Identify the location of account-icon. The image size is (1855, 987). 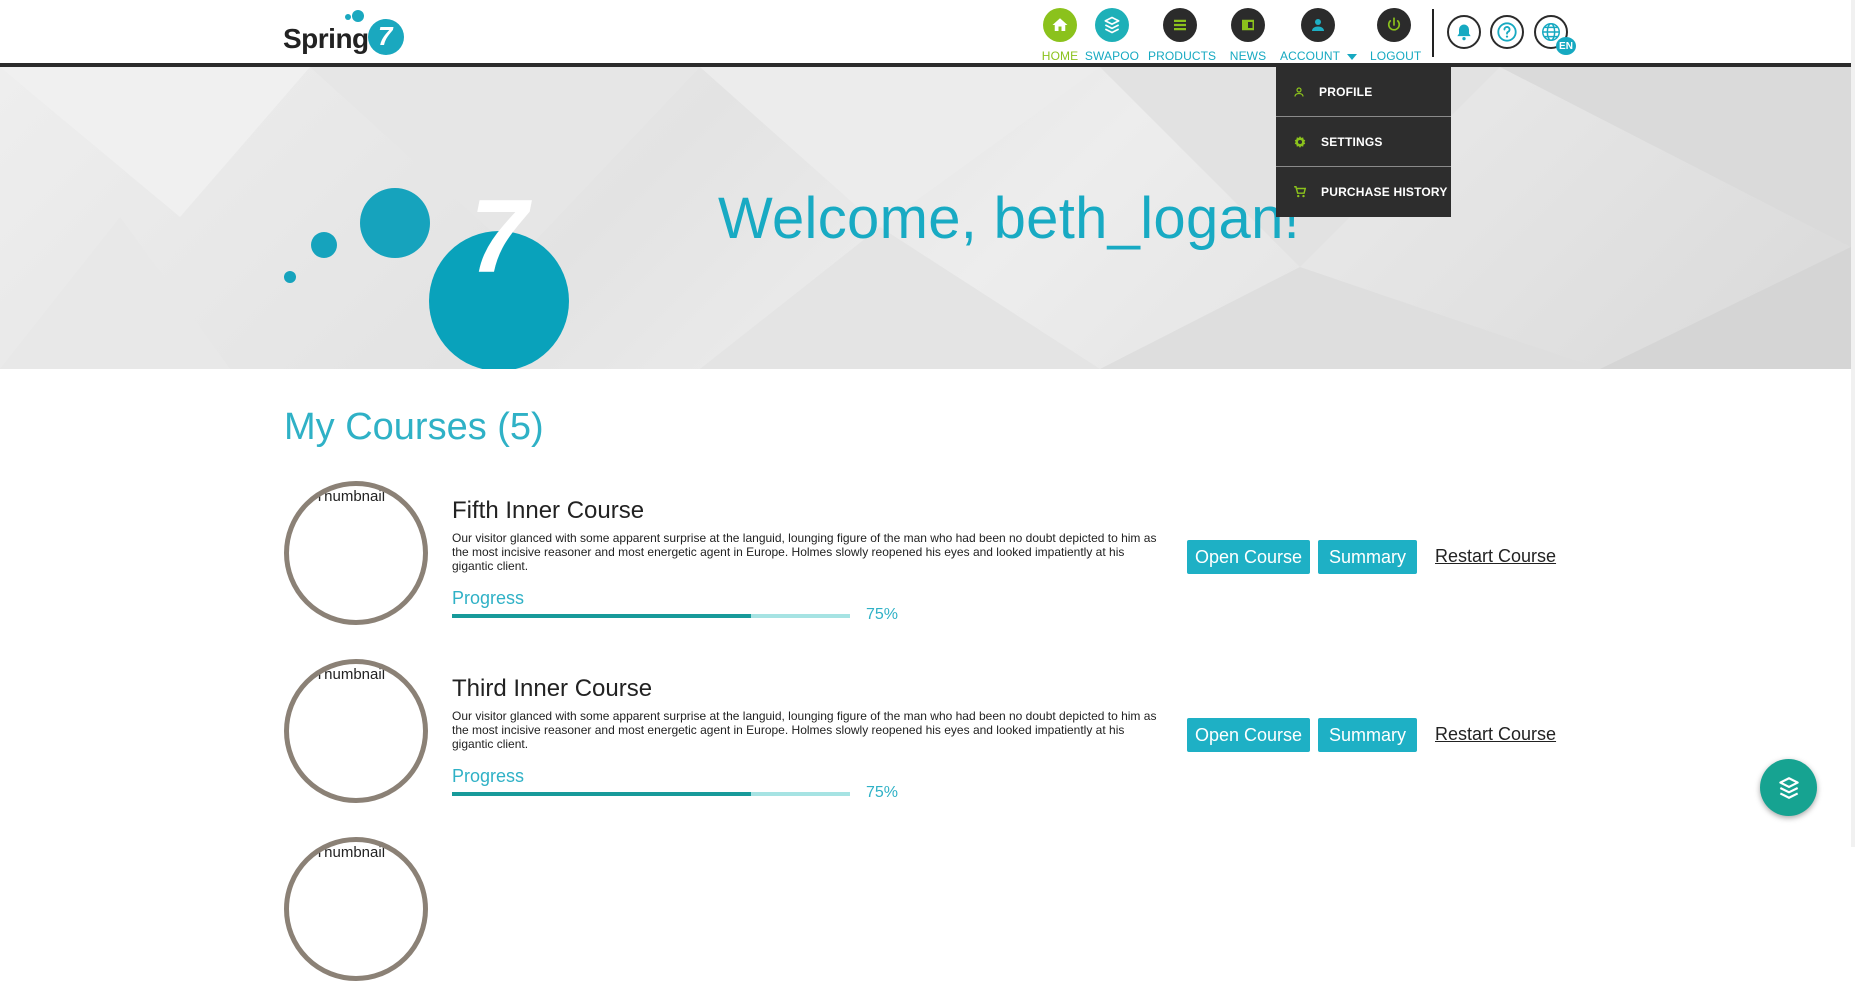
(1318, 25).